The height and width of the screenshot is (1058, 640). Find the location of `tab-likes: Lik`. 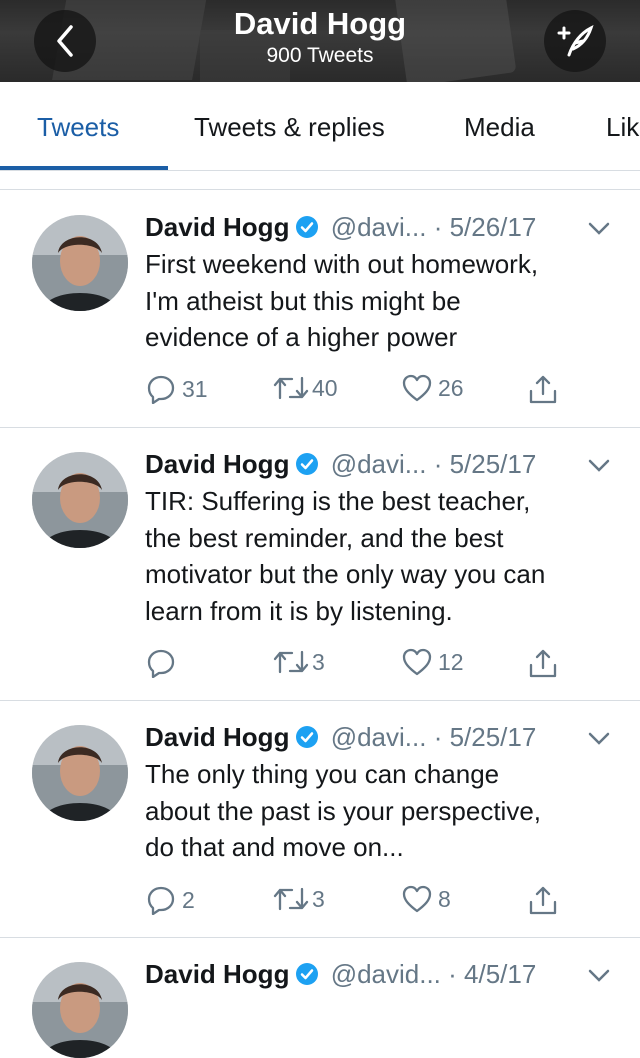

tab-likes: Lik is located at coordinates (622, 127).